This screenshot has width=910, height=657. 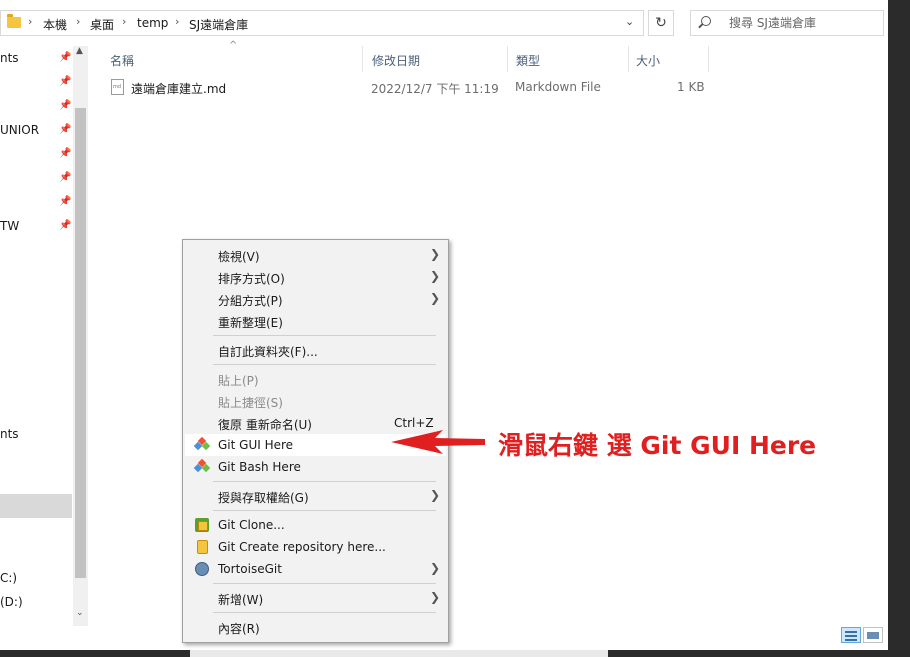 I want to click on nav-item-drive-c: C:), so click(x=8, y=578).